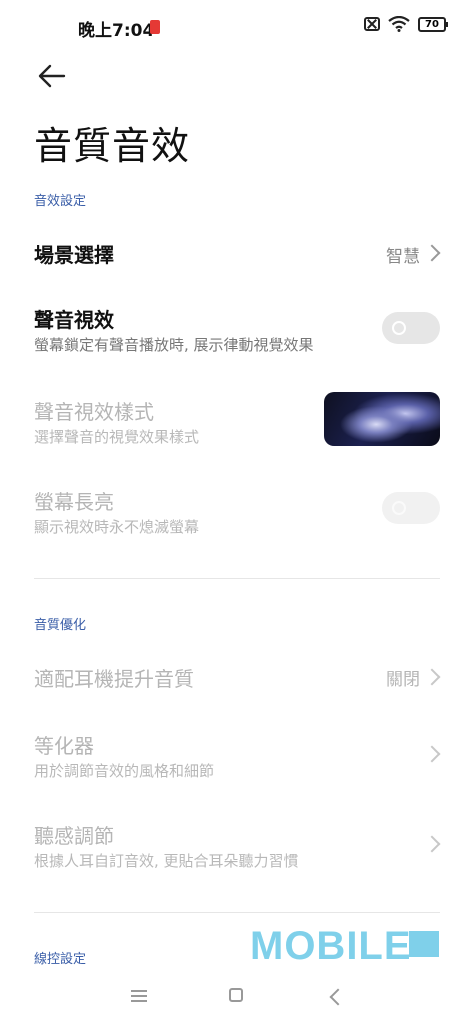 The height and width of the screenshot is (1024, 472). I want to click on home-icon, so click(236, 995).